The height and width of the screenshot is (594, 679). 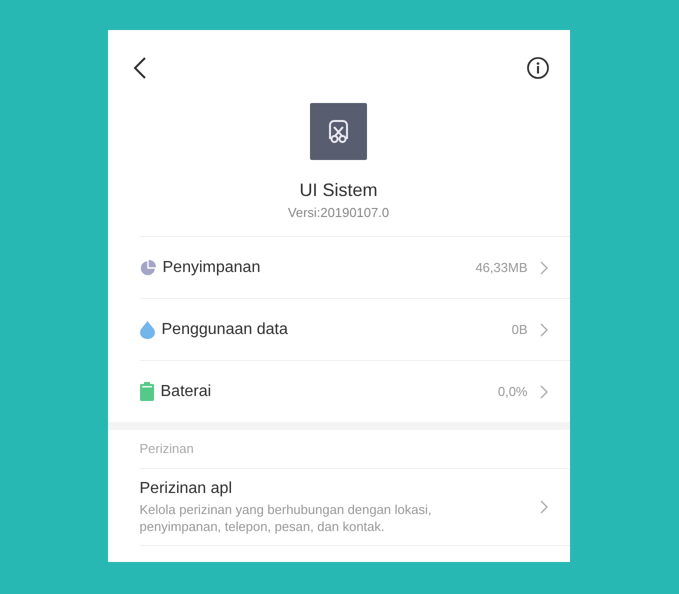 I want to click on app-icon, so click(x=338, y=131).